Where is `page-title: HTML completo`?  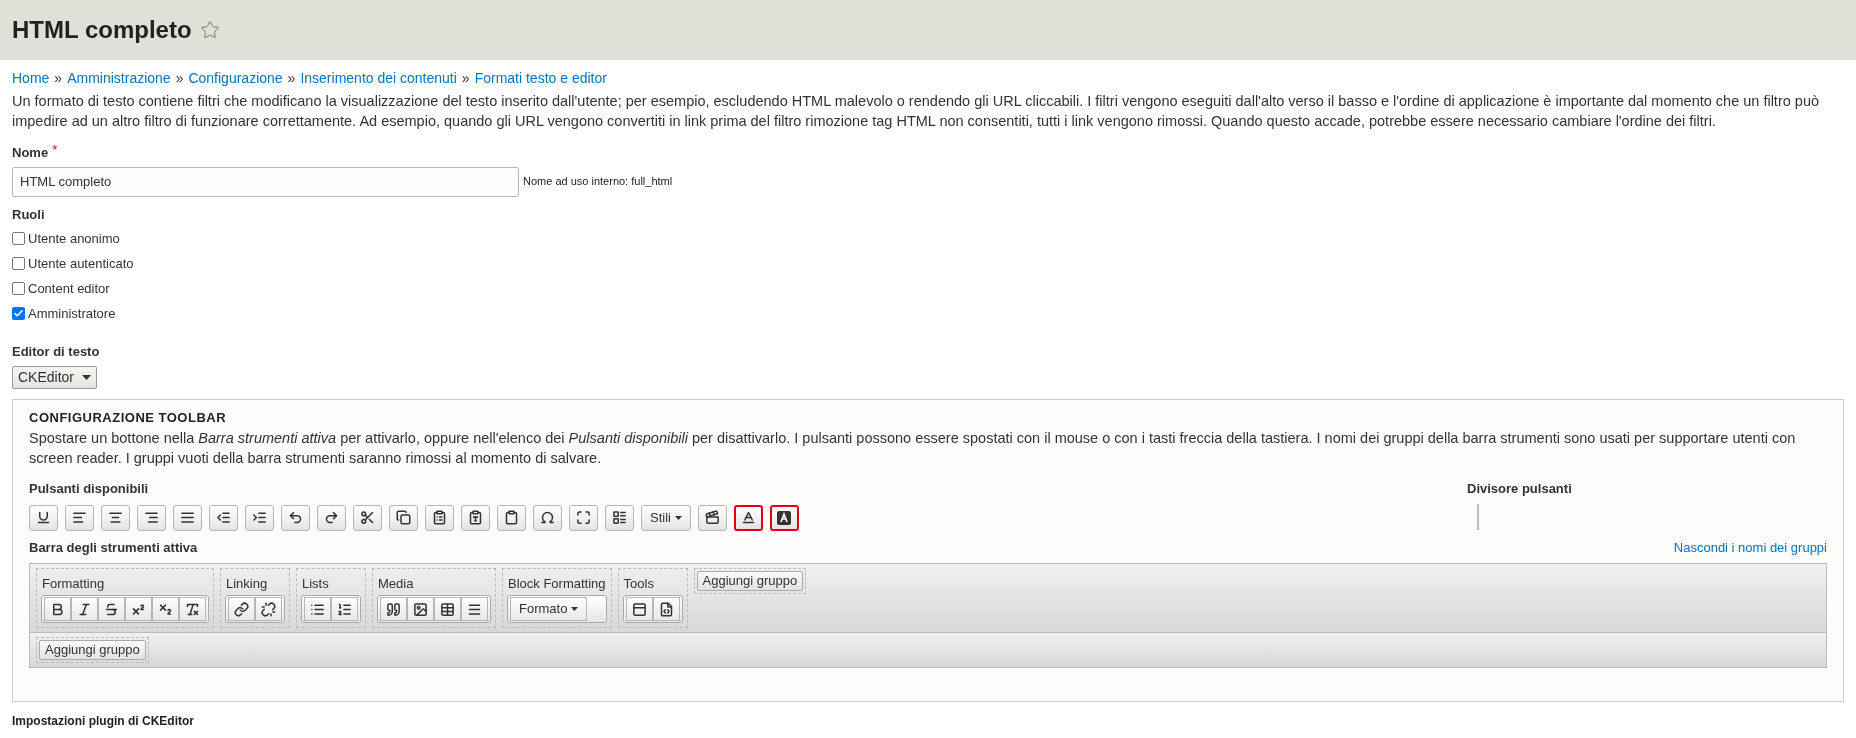
page-title: HTML completo is located at coordinates (102, 30).